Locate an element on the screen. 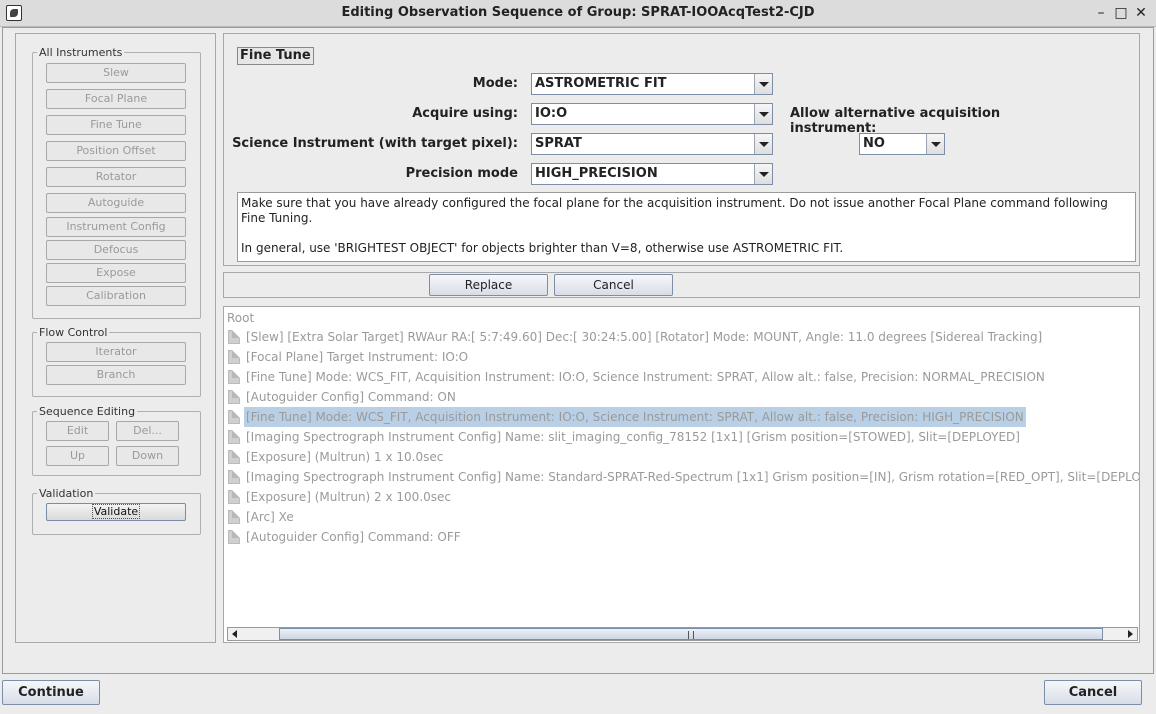 This screenshot has width=1156, height=714. precision-mode-select: HIGH_PRECISION is located at coordinates (652, 174).